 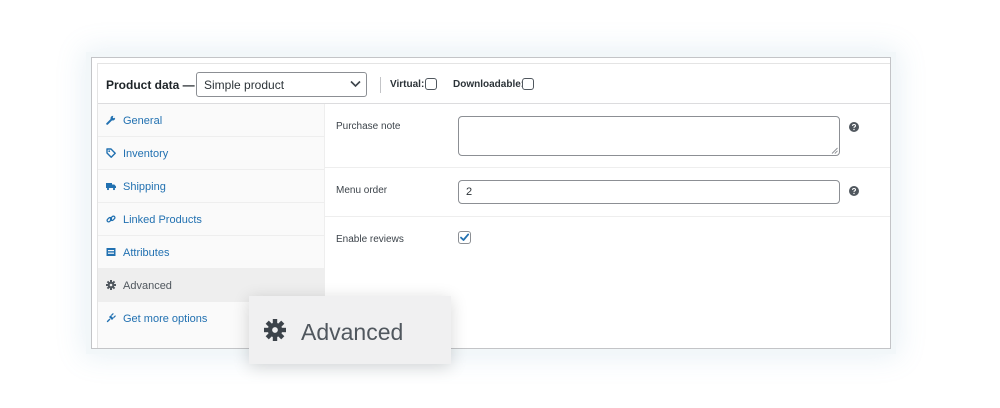 I want to click on tab-attributes: Attributes, so click(x=211, y=252).